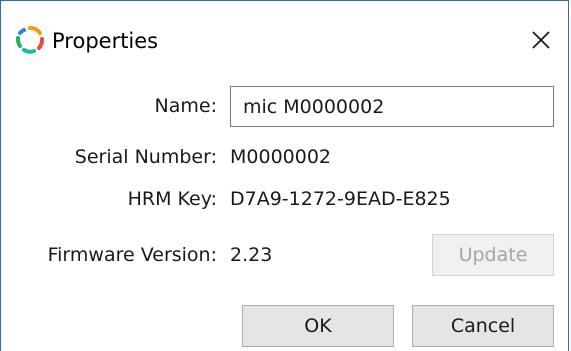  I want to click on name-label: Name:, so click(185, 106).